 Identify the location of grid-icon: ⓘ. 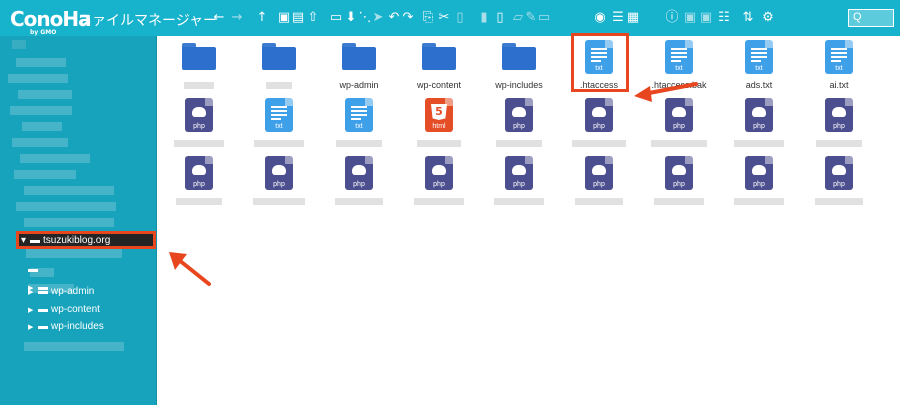
(672, 18).